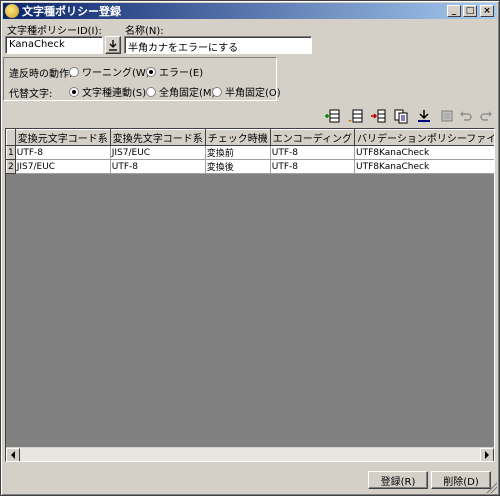  I want to click on radio-error-dot, so click(151, 71).